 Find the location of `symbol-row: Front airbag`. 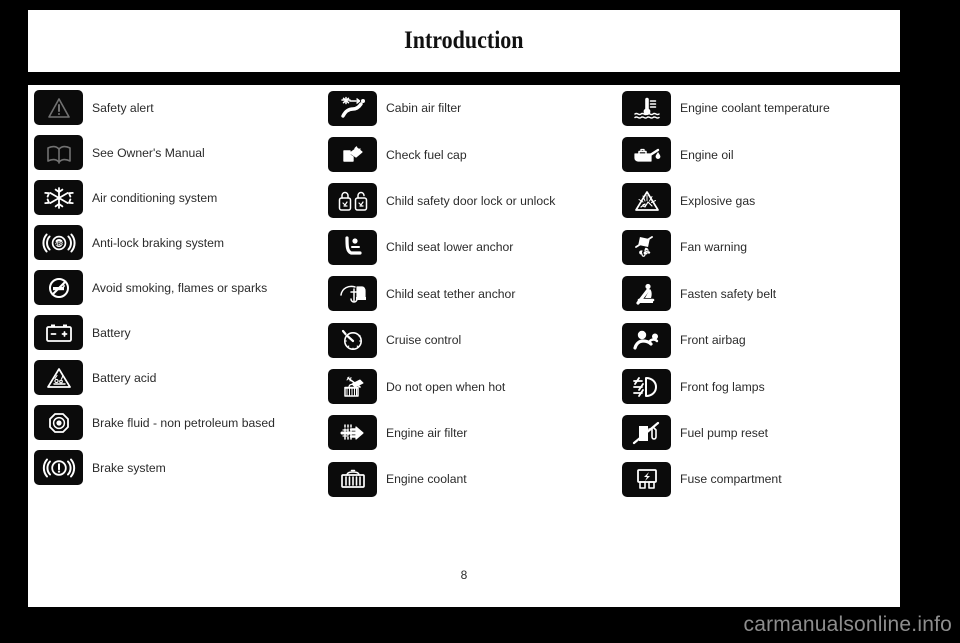

symbol-row: Front airbag is located at coordinates (761, 340).